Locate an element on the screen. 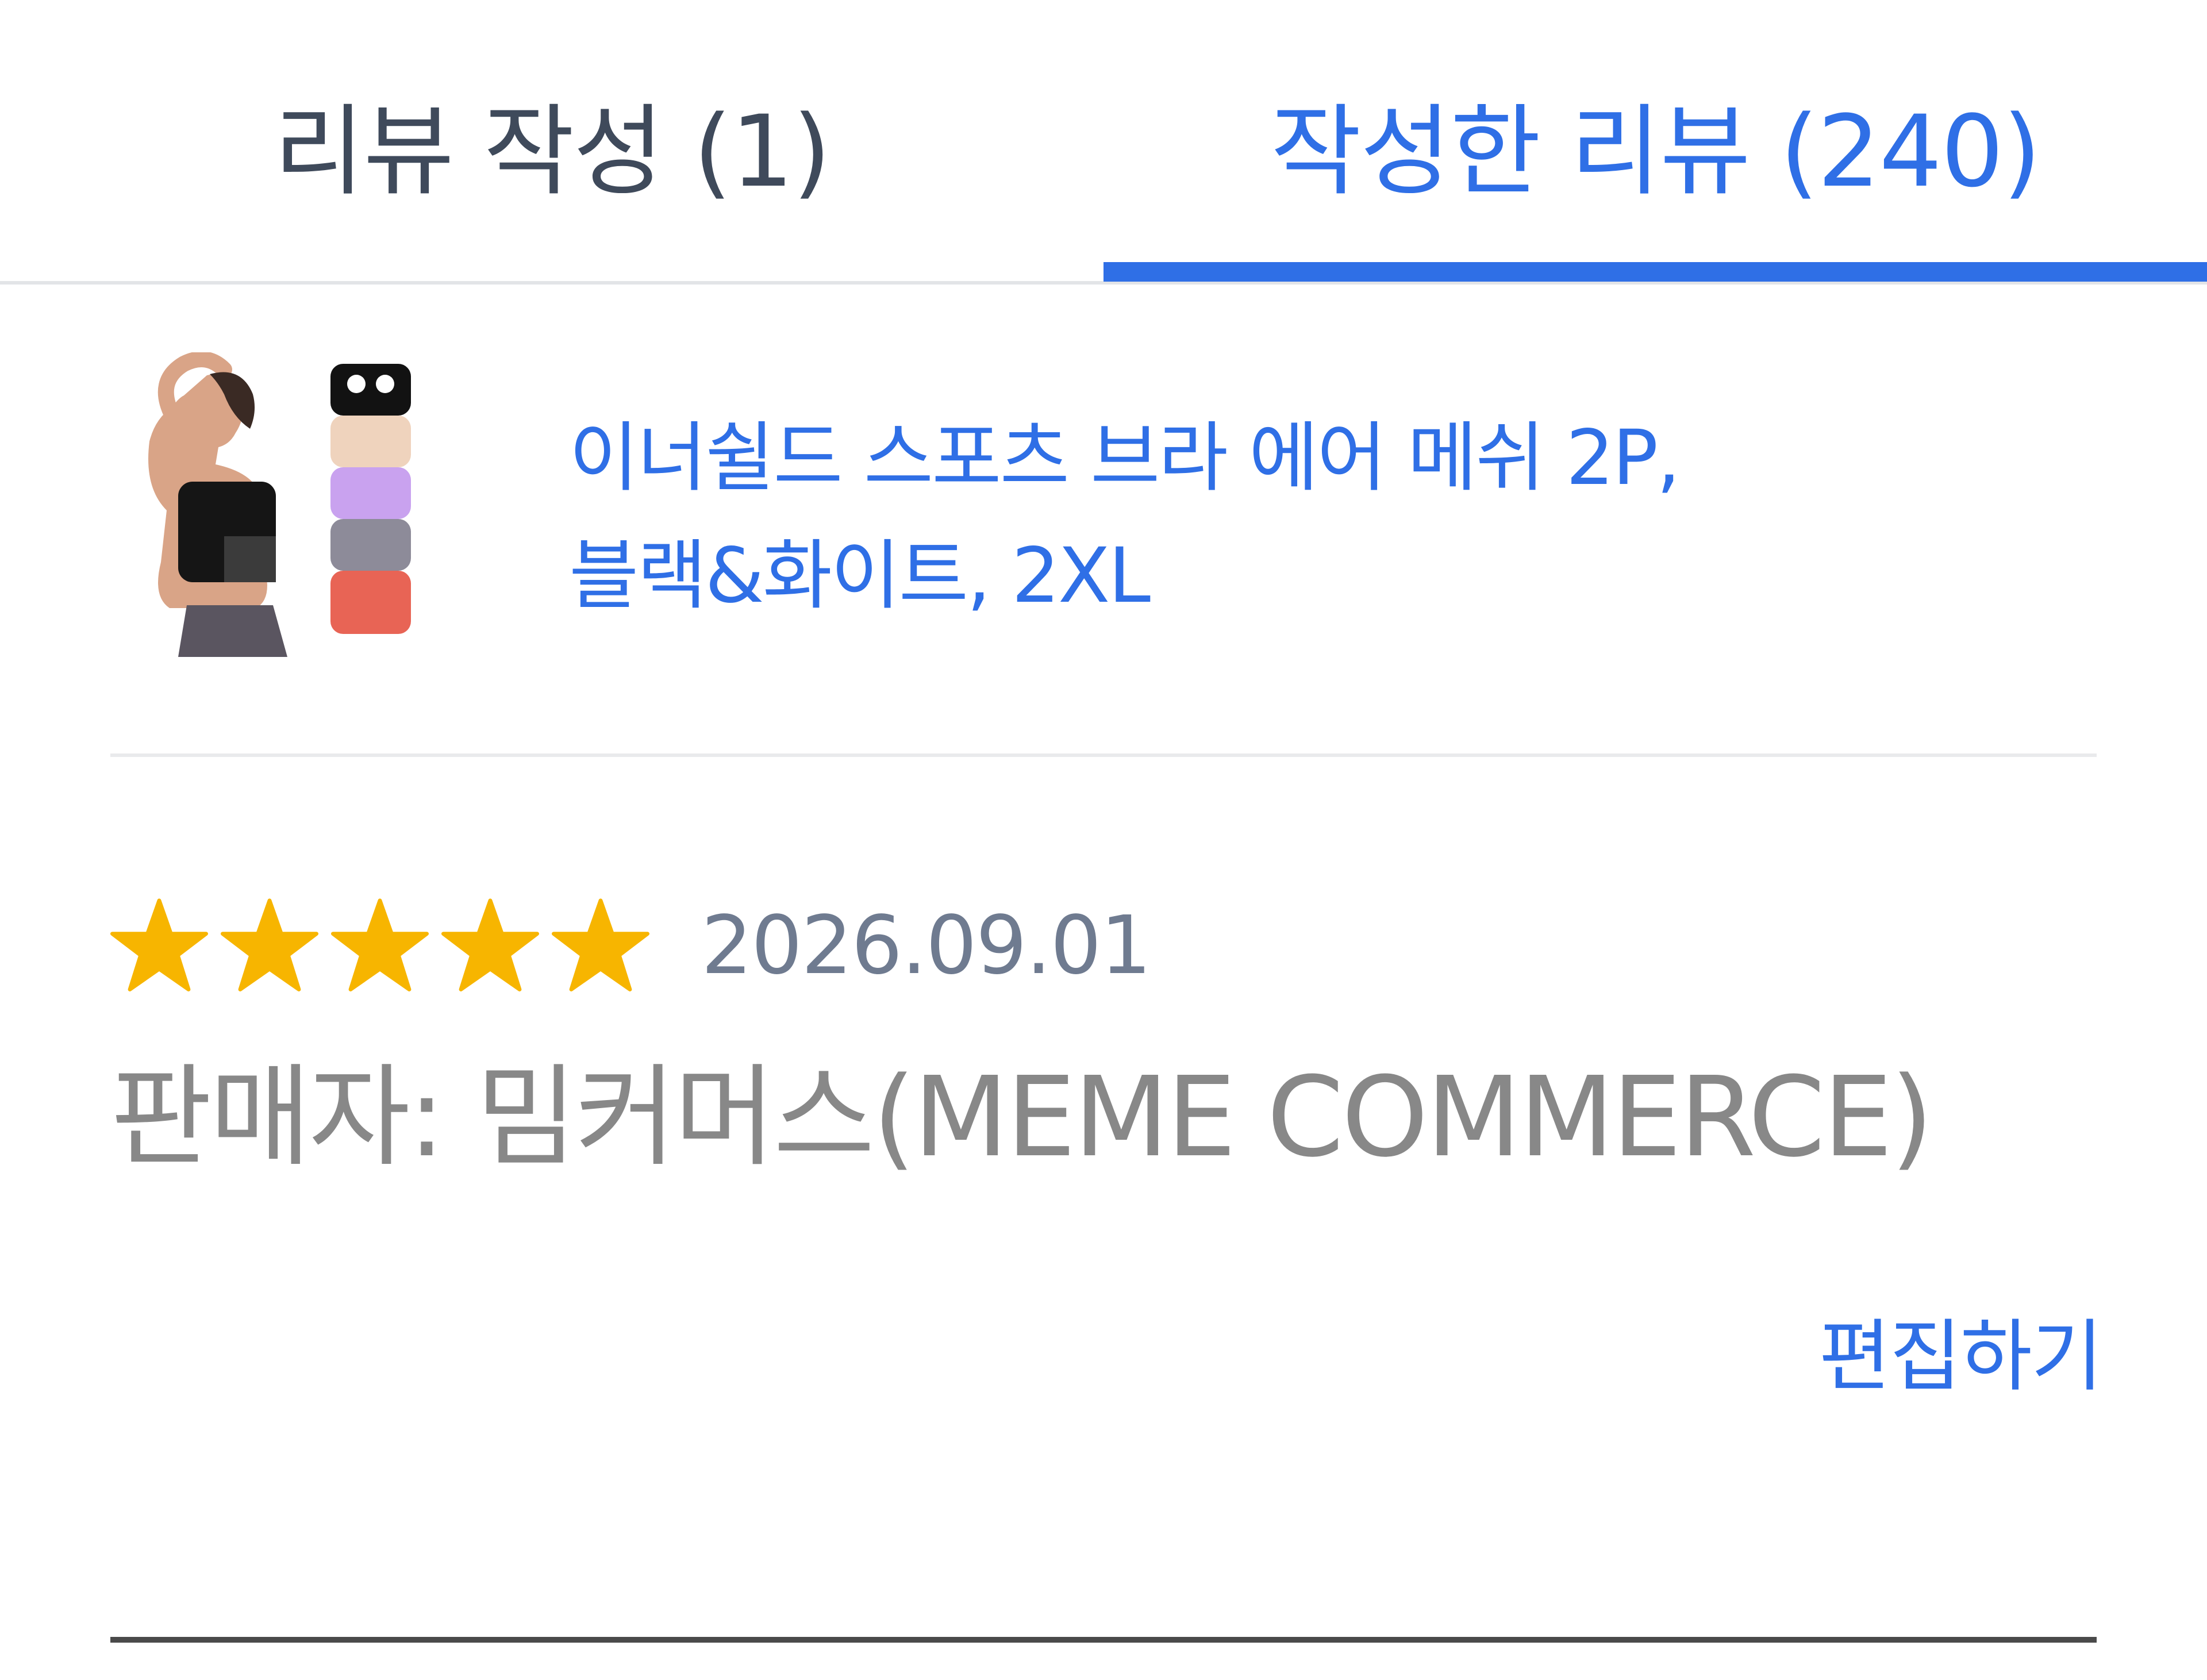 The image size is (2207, 1680). active-tab-indicator is located at coordinates (1655, 272).